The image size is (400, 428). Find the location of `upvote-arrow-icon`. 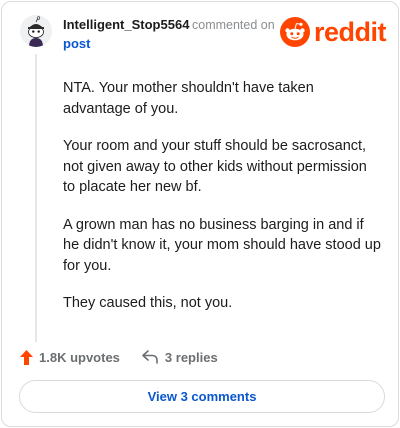

upvote-arrow-icon is located at coordinates (26, 357).